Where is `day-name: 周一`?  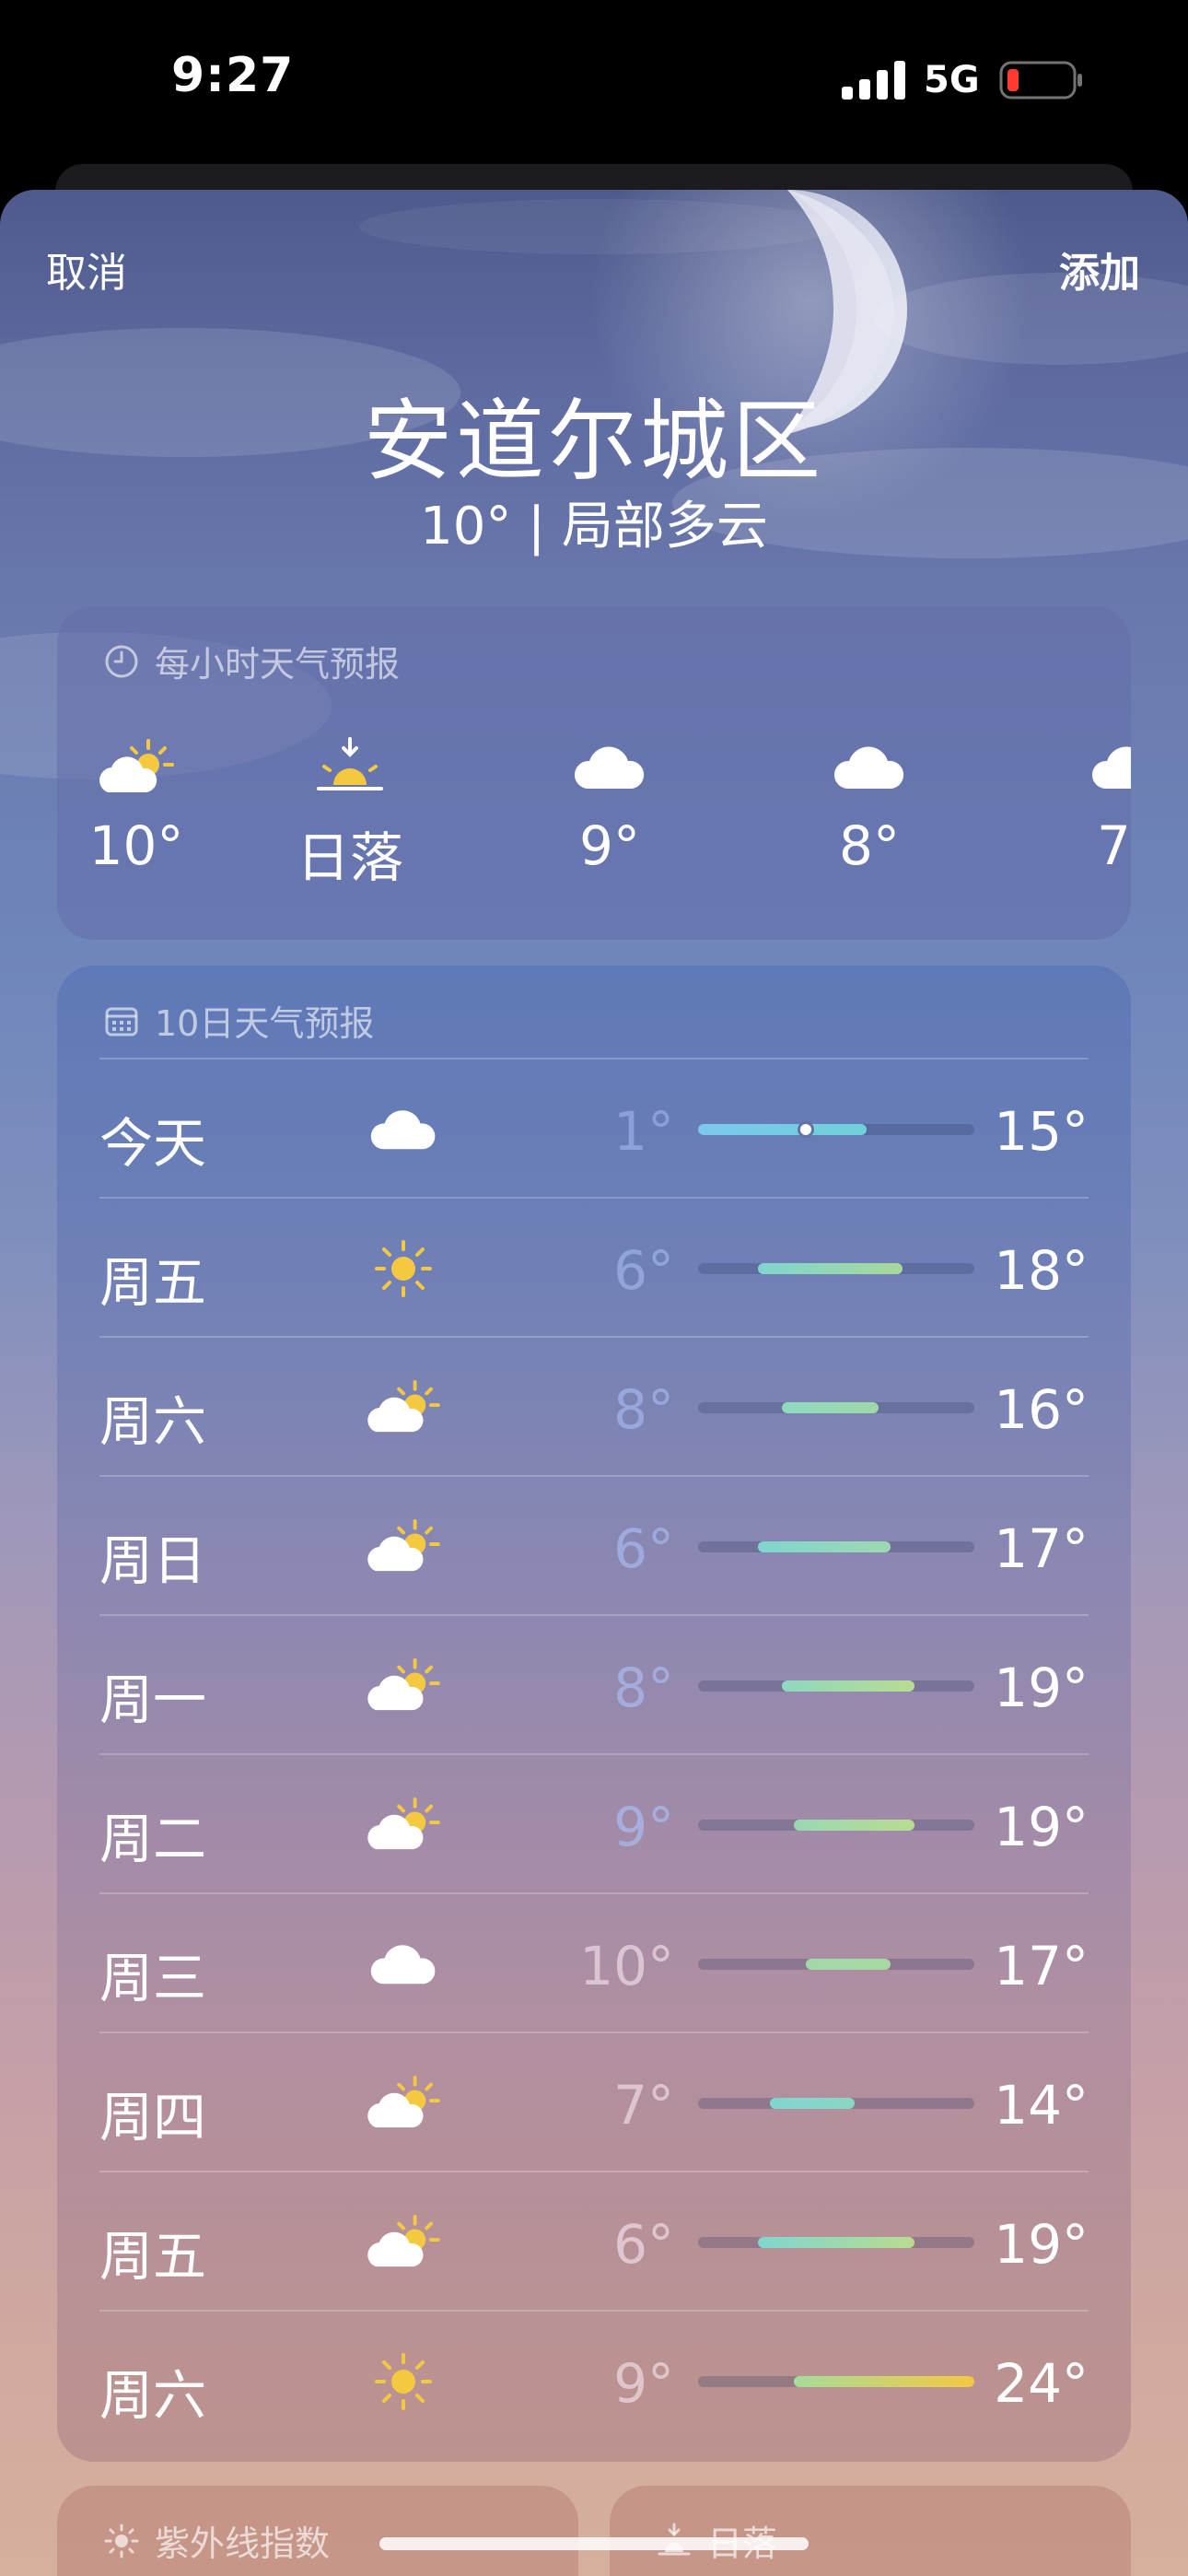
day-name: 周一 is located at coordinates (153, 1700).